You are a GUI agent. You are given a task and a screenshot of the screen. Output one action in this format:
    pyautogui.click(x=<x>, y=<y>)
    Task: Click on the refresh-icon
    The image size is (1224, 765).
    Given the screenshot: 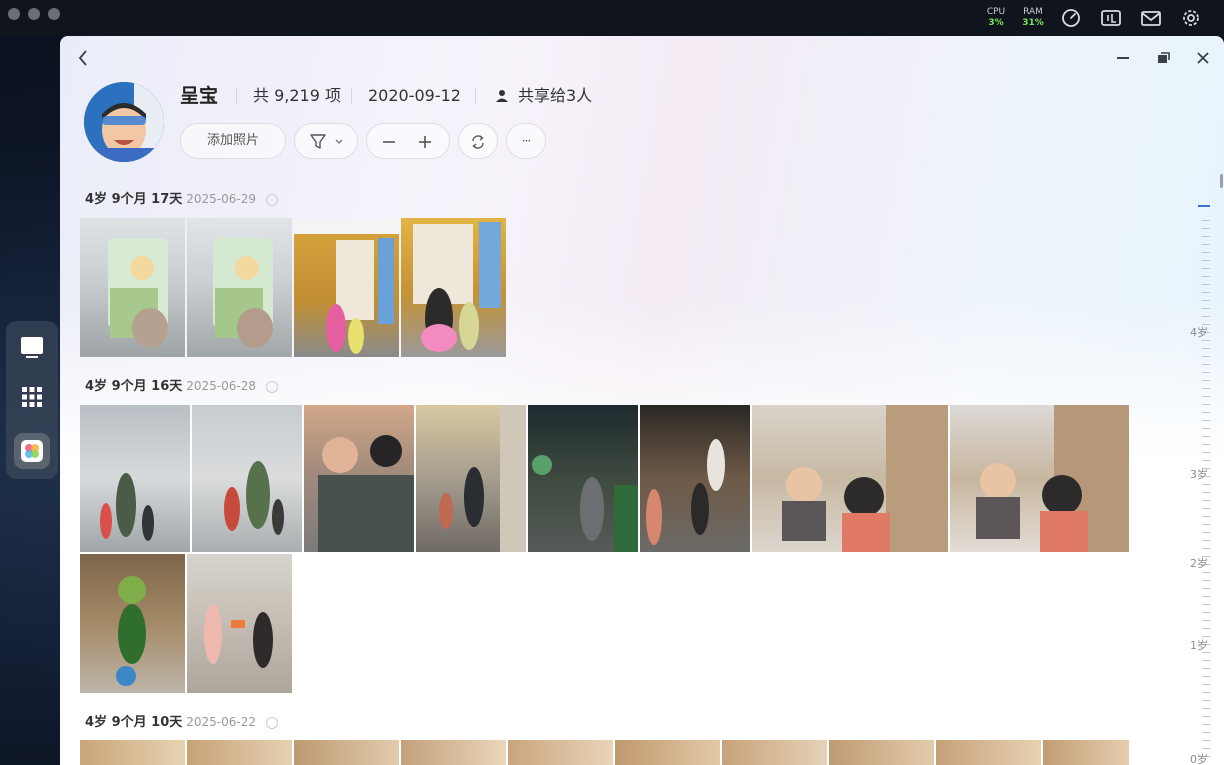 What is the action you would take?
    pyautogui.click(x=478, y=142)
    